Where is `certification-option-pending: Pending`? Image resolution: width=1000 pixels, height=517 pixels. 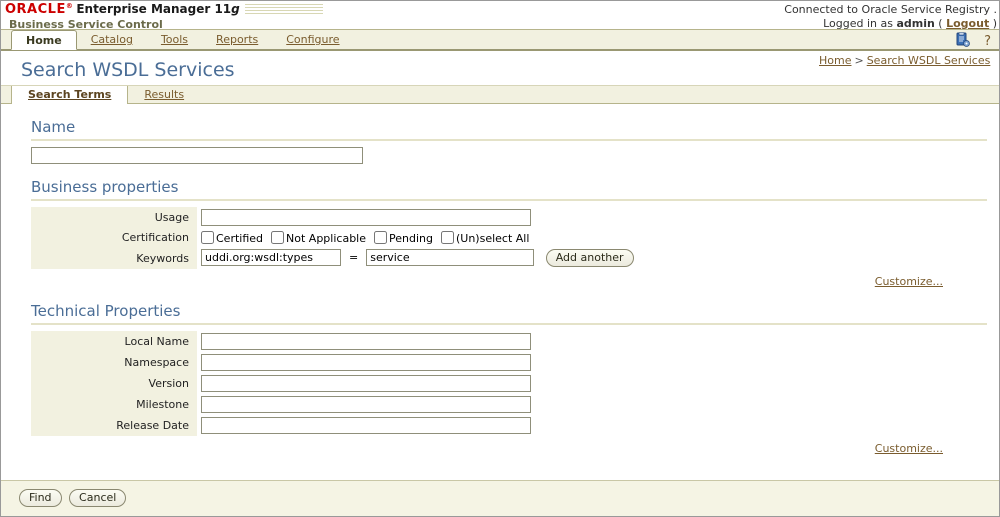
certification-option-pending: Pending is located at coordinates (403, 237).